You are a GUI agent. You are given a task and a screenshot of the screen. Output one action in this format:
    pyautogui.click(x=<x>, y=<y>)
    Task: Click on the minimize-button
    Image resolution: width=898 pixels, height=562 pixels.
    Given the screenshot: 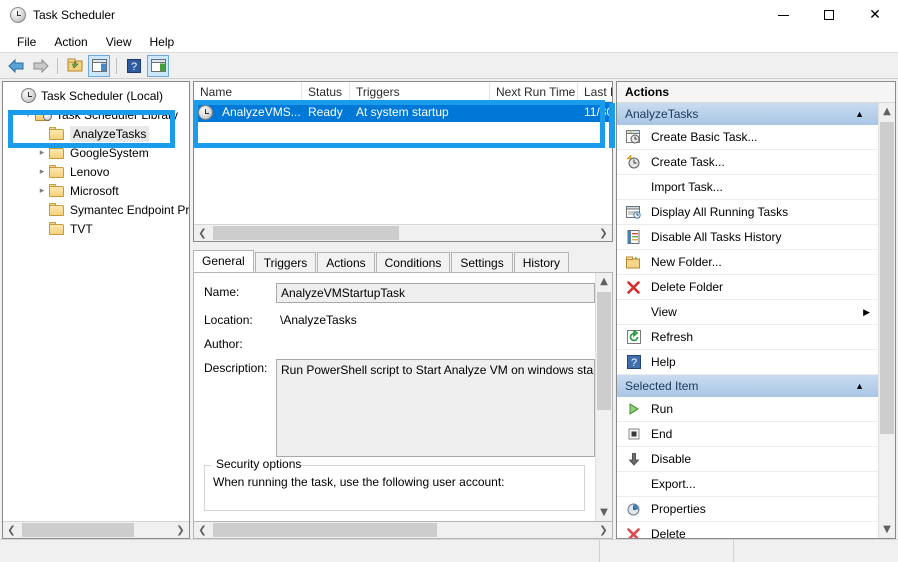 What is the action you would take?
    pyautogui.click(x=783, y=15)
    